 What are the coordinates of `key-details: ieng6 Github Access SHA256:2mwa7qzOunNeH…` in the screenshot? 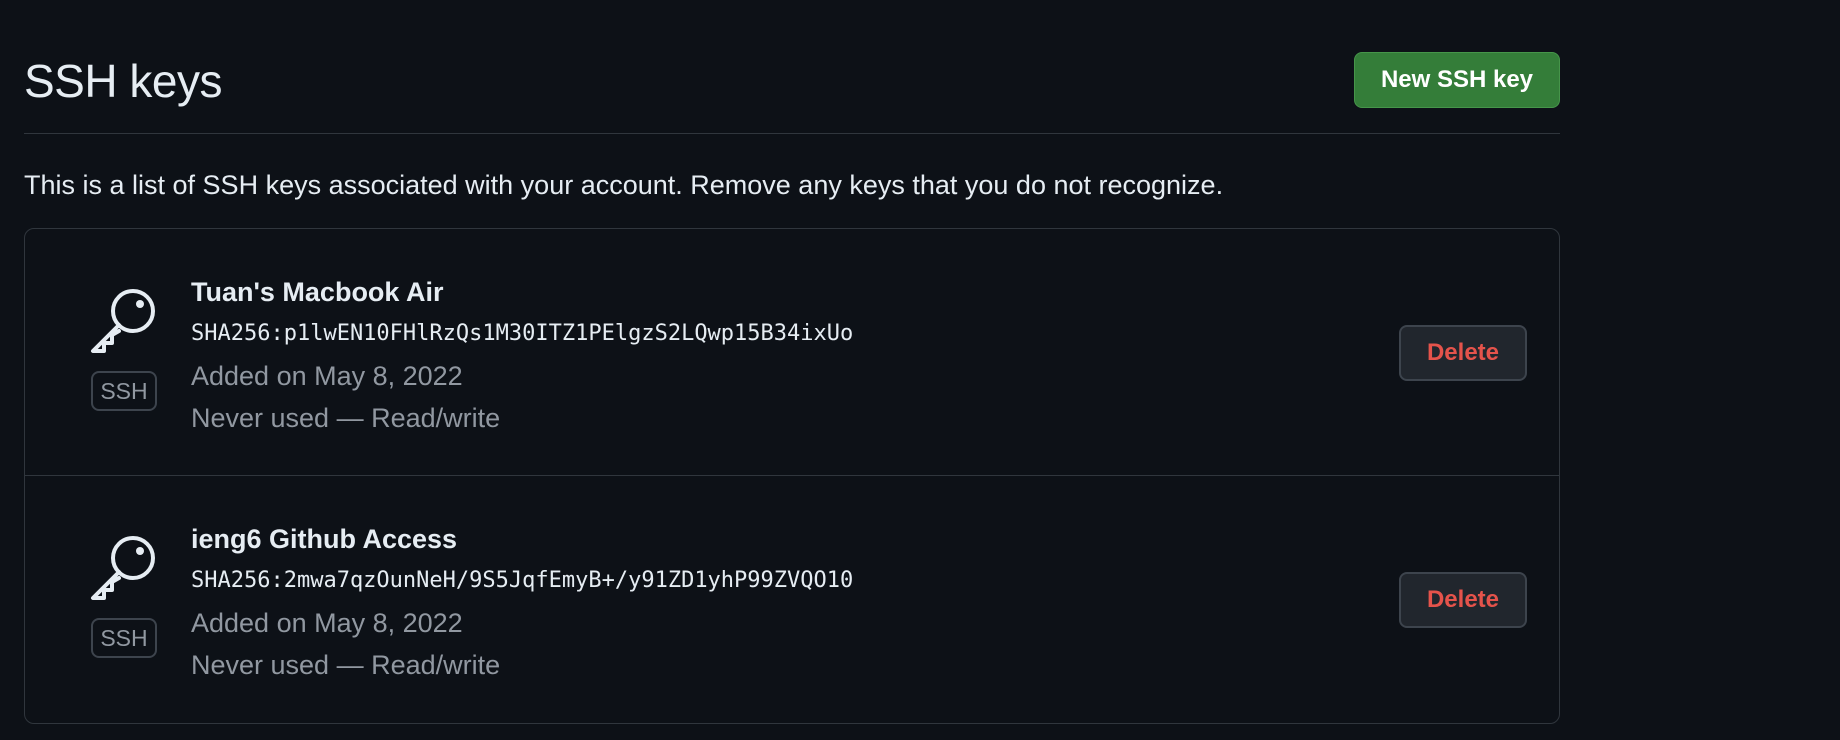 It's located at (522, 602).